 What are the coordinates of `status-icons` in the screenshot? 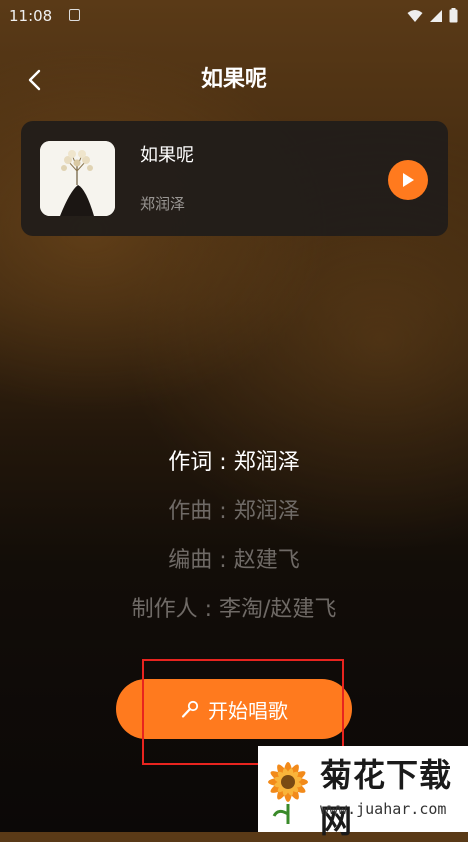 It's located at (432, 15).